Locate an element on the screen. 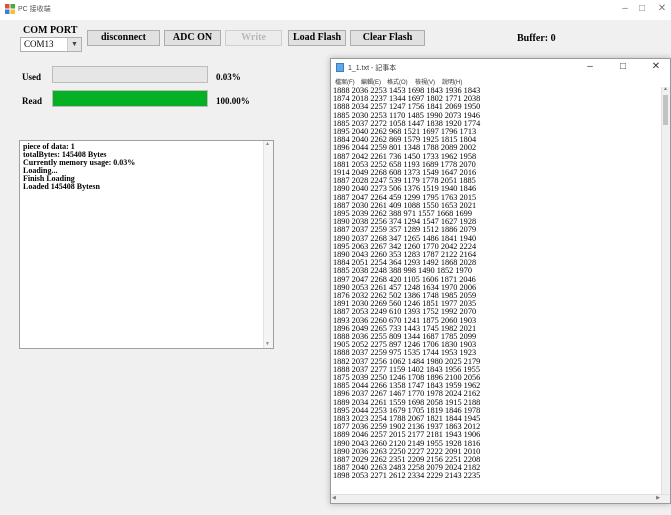 This screenshot has width=671, height=515. notepad-horizontal-scrollbar: ◀ ▶ is located at coordinates (500, 498).